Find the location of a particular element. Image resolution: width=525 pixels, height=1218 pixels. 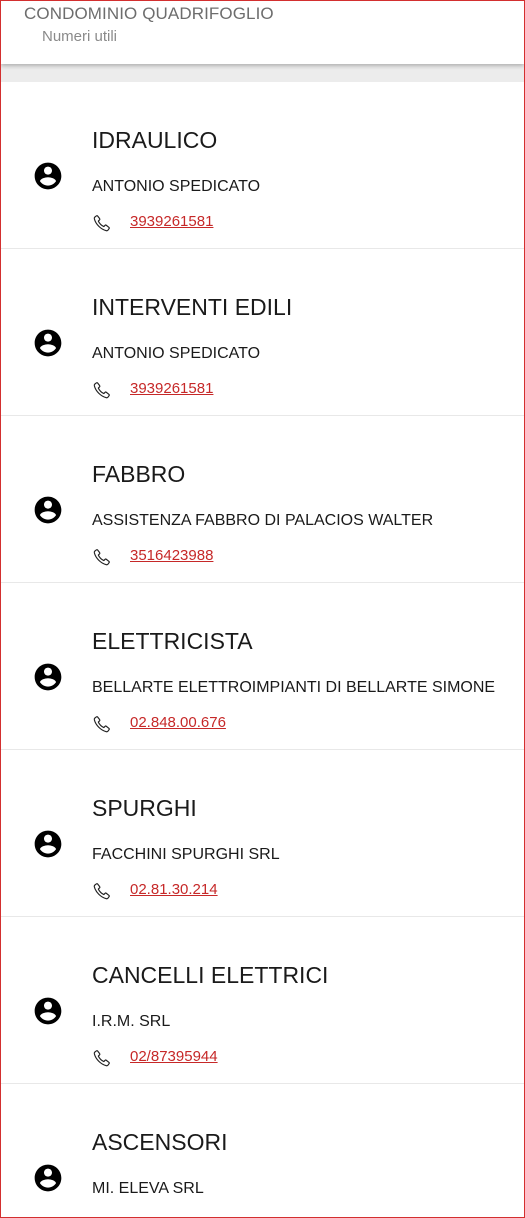

contact-category: ELETTRICISTA is located at coordinates (172, 641).